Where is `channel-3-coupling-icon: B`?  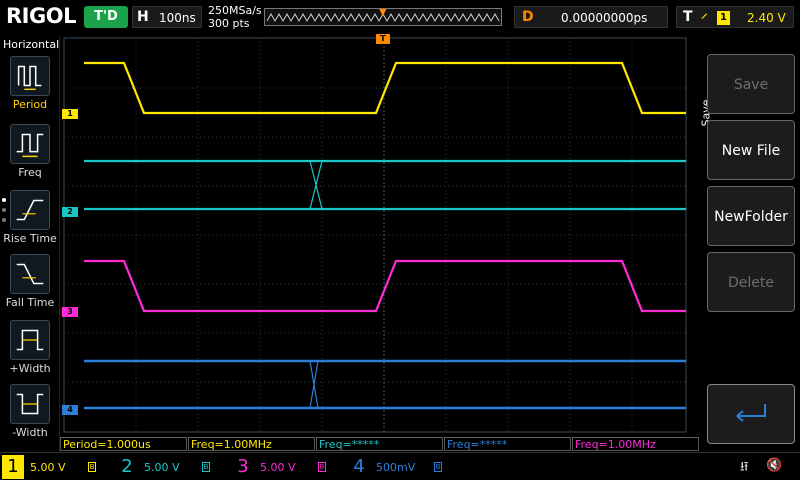 channel-3-coupling-icon: B is located at coordinates (322, 467).